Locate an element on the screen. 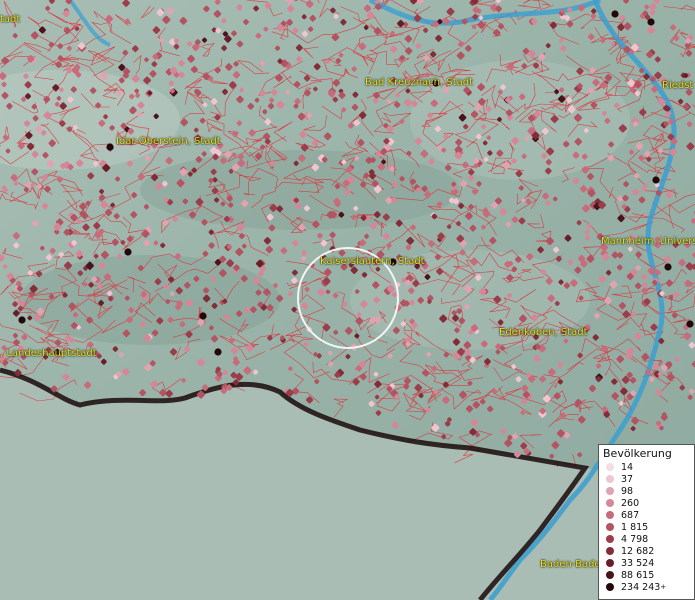 Image resolution: width=695 pixels, height=600 pixels. place-label-landeshauptstadt: , Landeshauptstadt is located at coordinates (48, 353).